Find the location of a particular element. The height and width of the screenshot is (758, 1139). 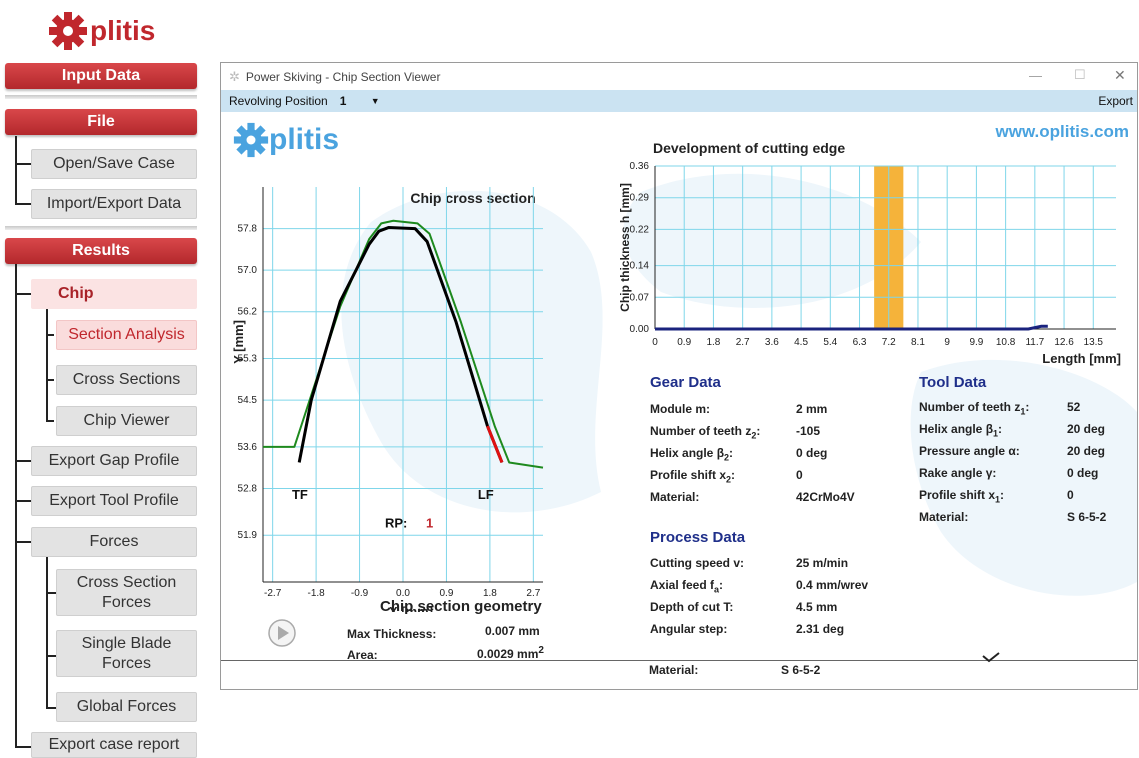

single-blade-forces-button: Single Blade Forces is located at coordinates (126, 653).